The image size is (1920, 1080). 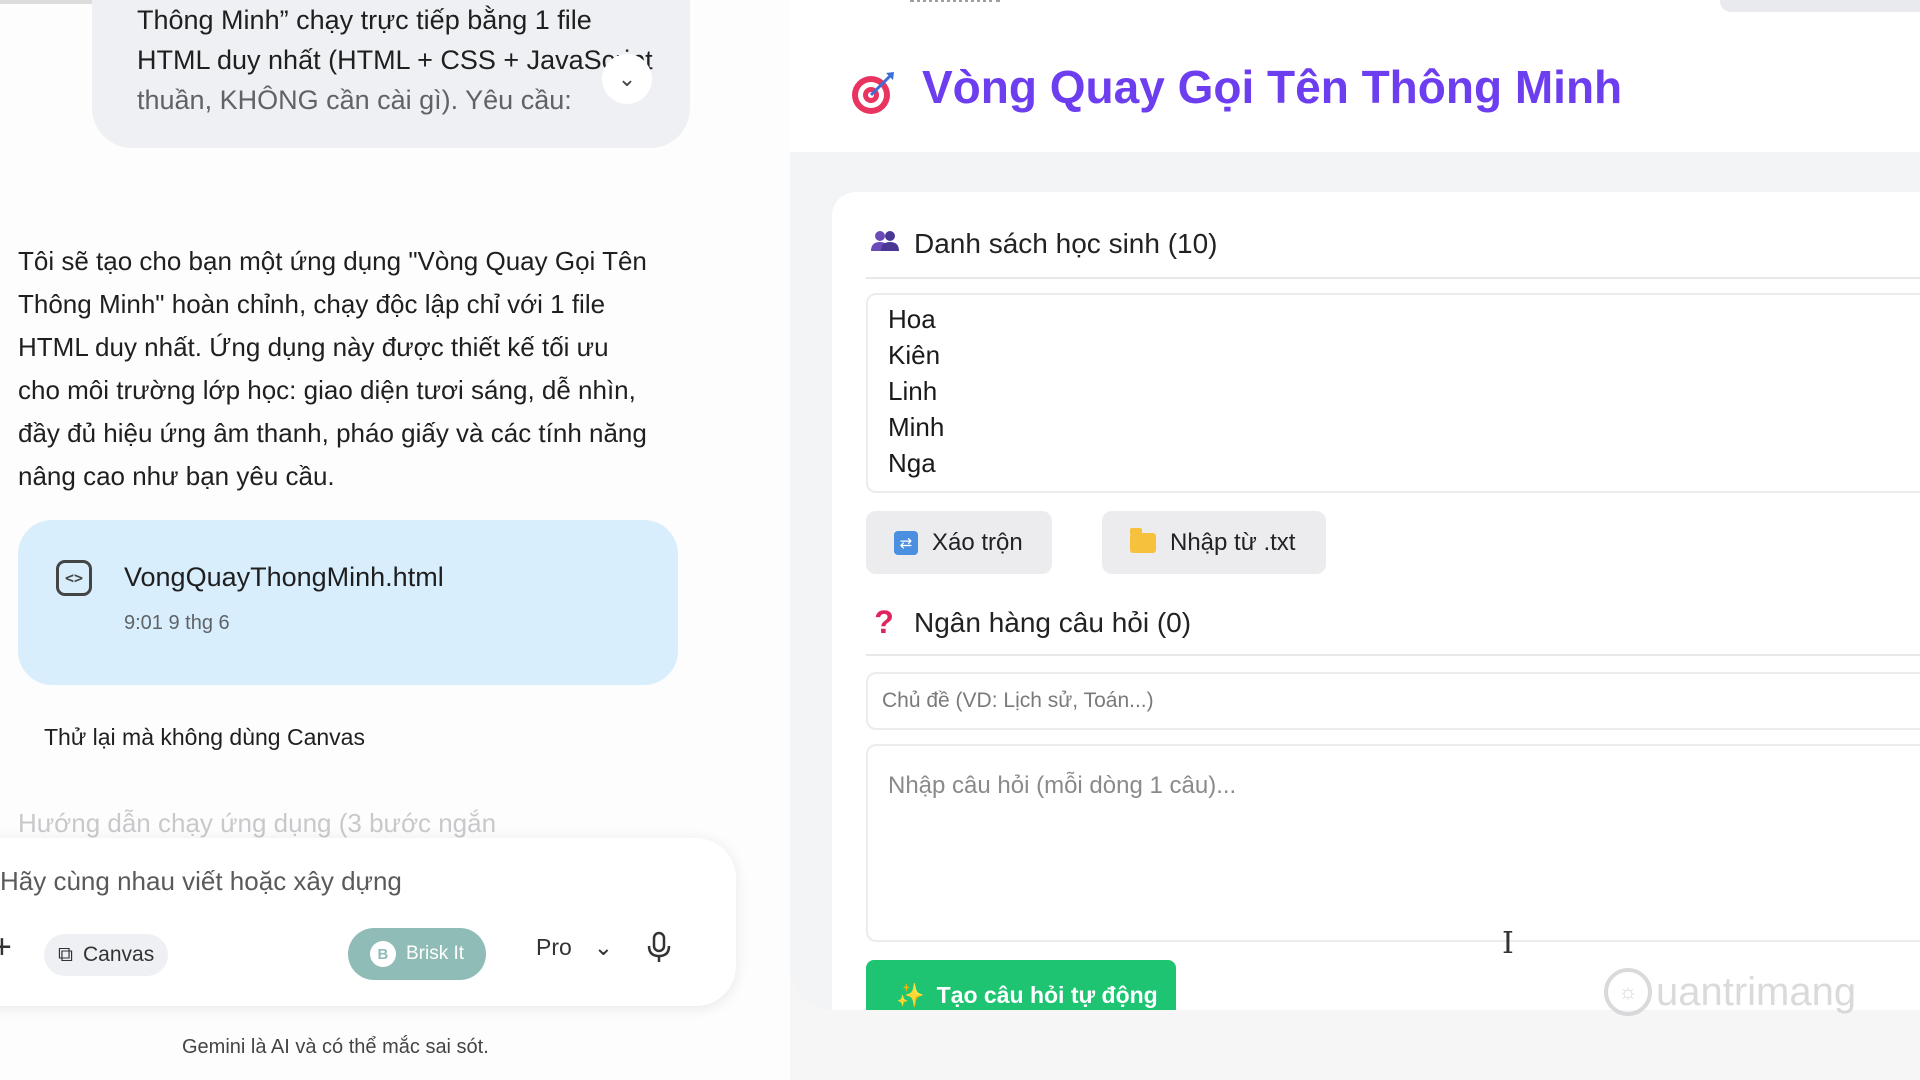 What do you see at coordinates (1066, 243) in the screenshot?
I see `students-title-label: Danh sách học sinh (10)` at bounding box center [1066, 243].